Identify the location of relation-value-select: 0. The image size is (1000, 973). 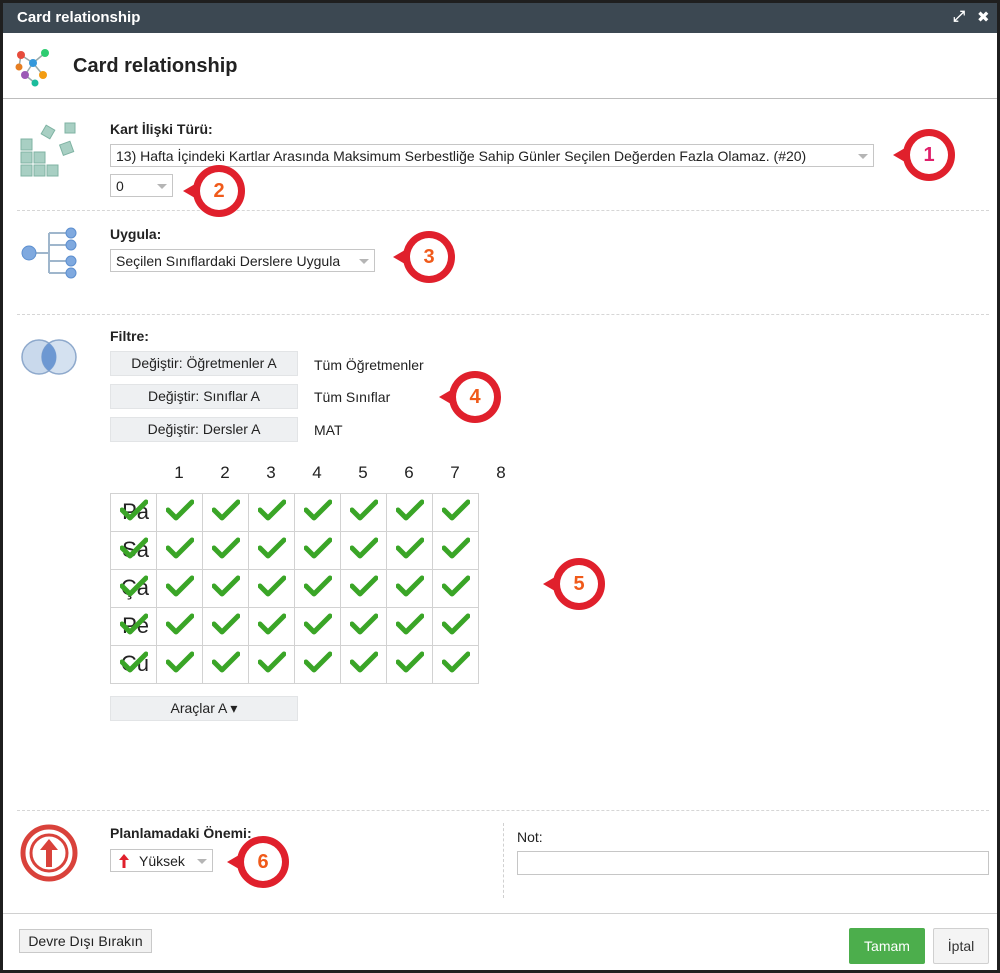
(141, 185).